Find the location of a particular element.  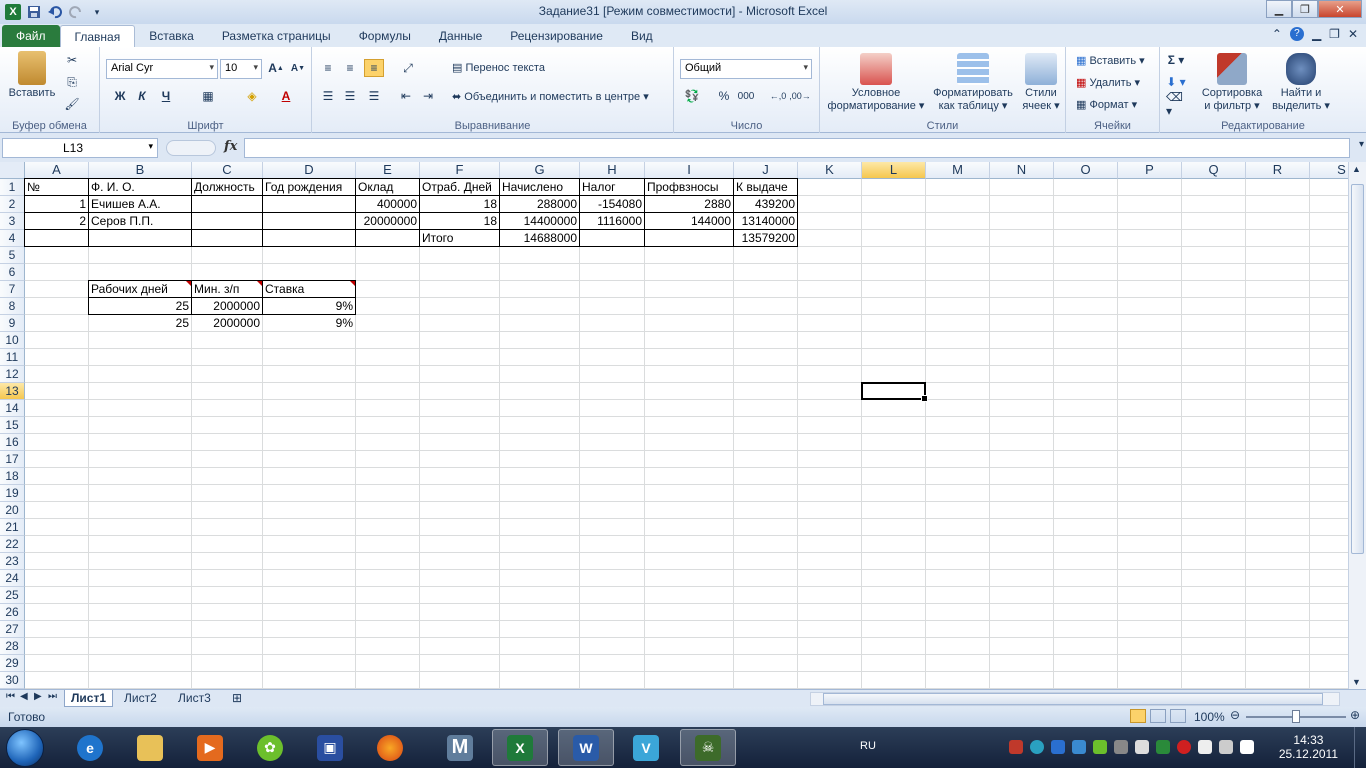

cell-a1: № is located at coordinates (56, 187).